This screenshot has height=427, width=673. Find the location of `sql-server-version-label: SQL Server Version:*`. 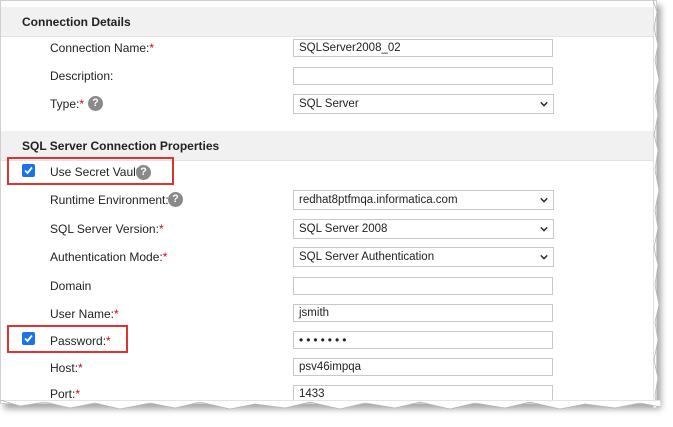

sql-server-version-label: SQL Server Version:* is located at coordinates (107, 229).